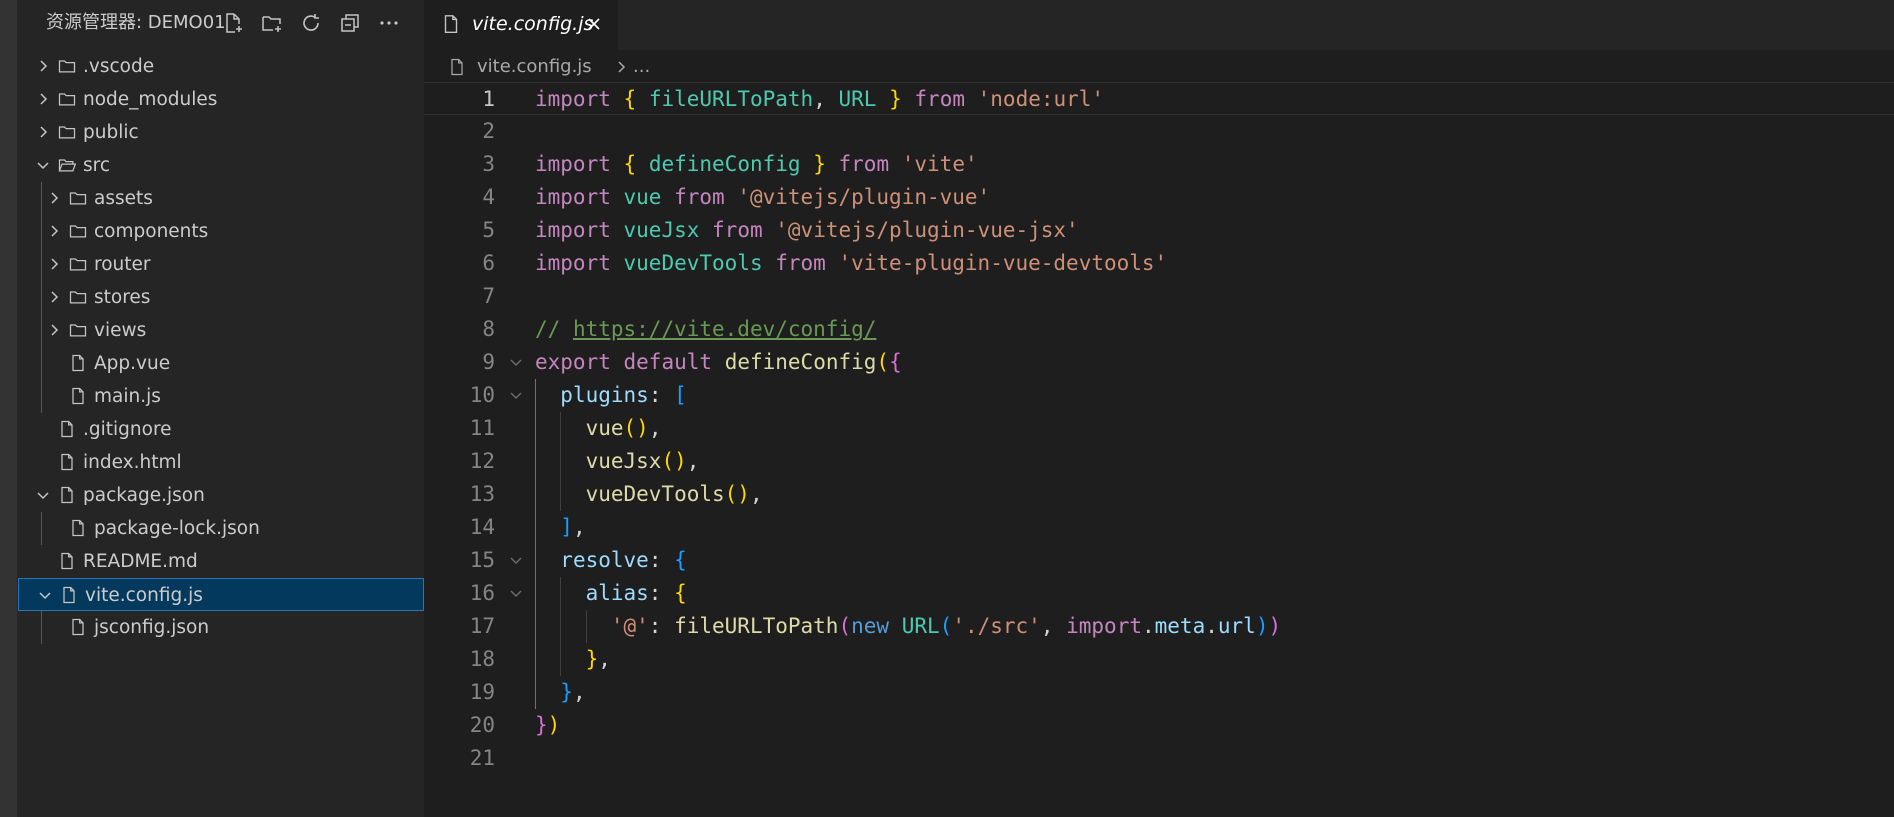  What do you see at coordinates (534, 67) in the screenshot?
I see `breadcrumb-file: vite.config.js` at bounding box center [534, 67].